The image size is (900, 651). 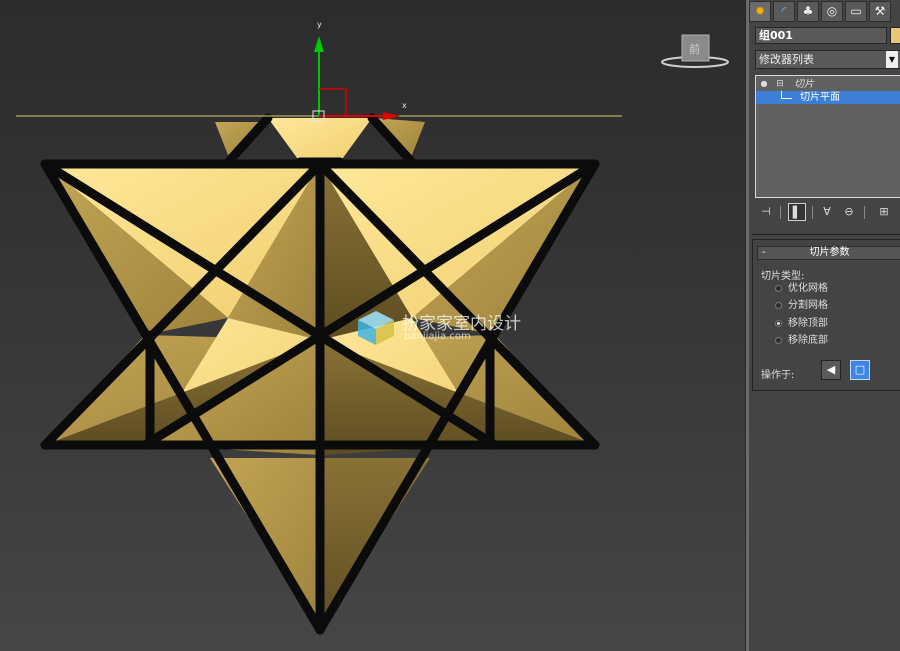 I want to click on rollout-header: - 切片参数, so click(x=828, y=253).